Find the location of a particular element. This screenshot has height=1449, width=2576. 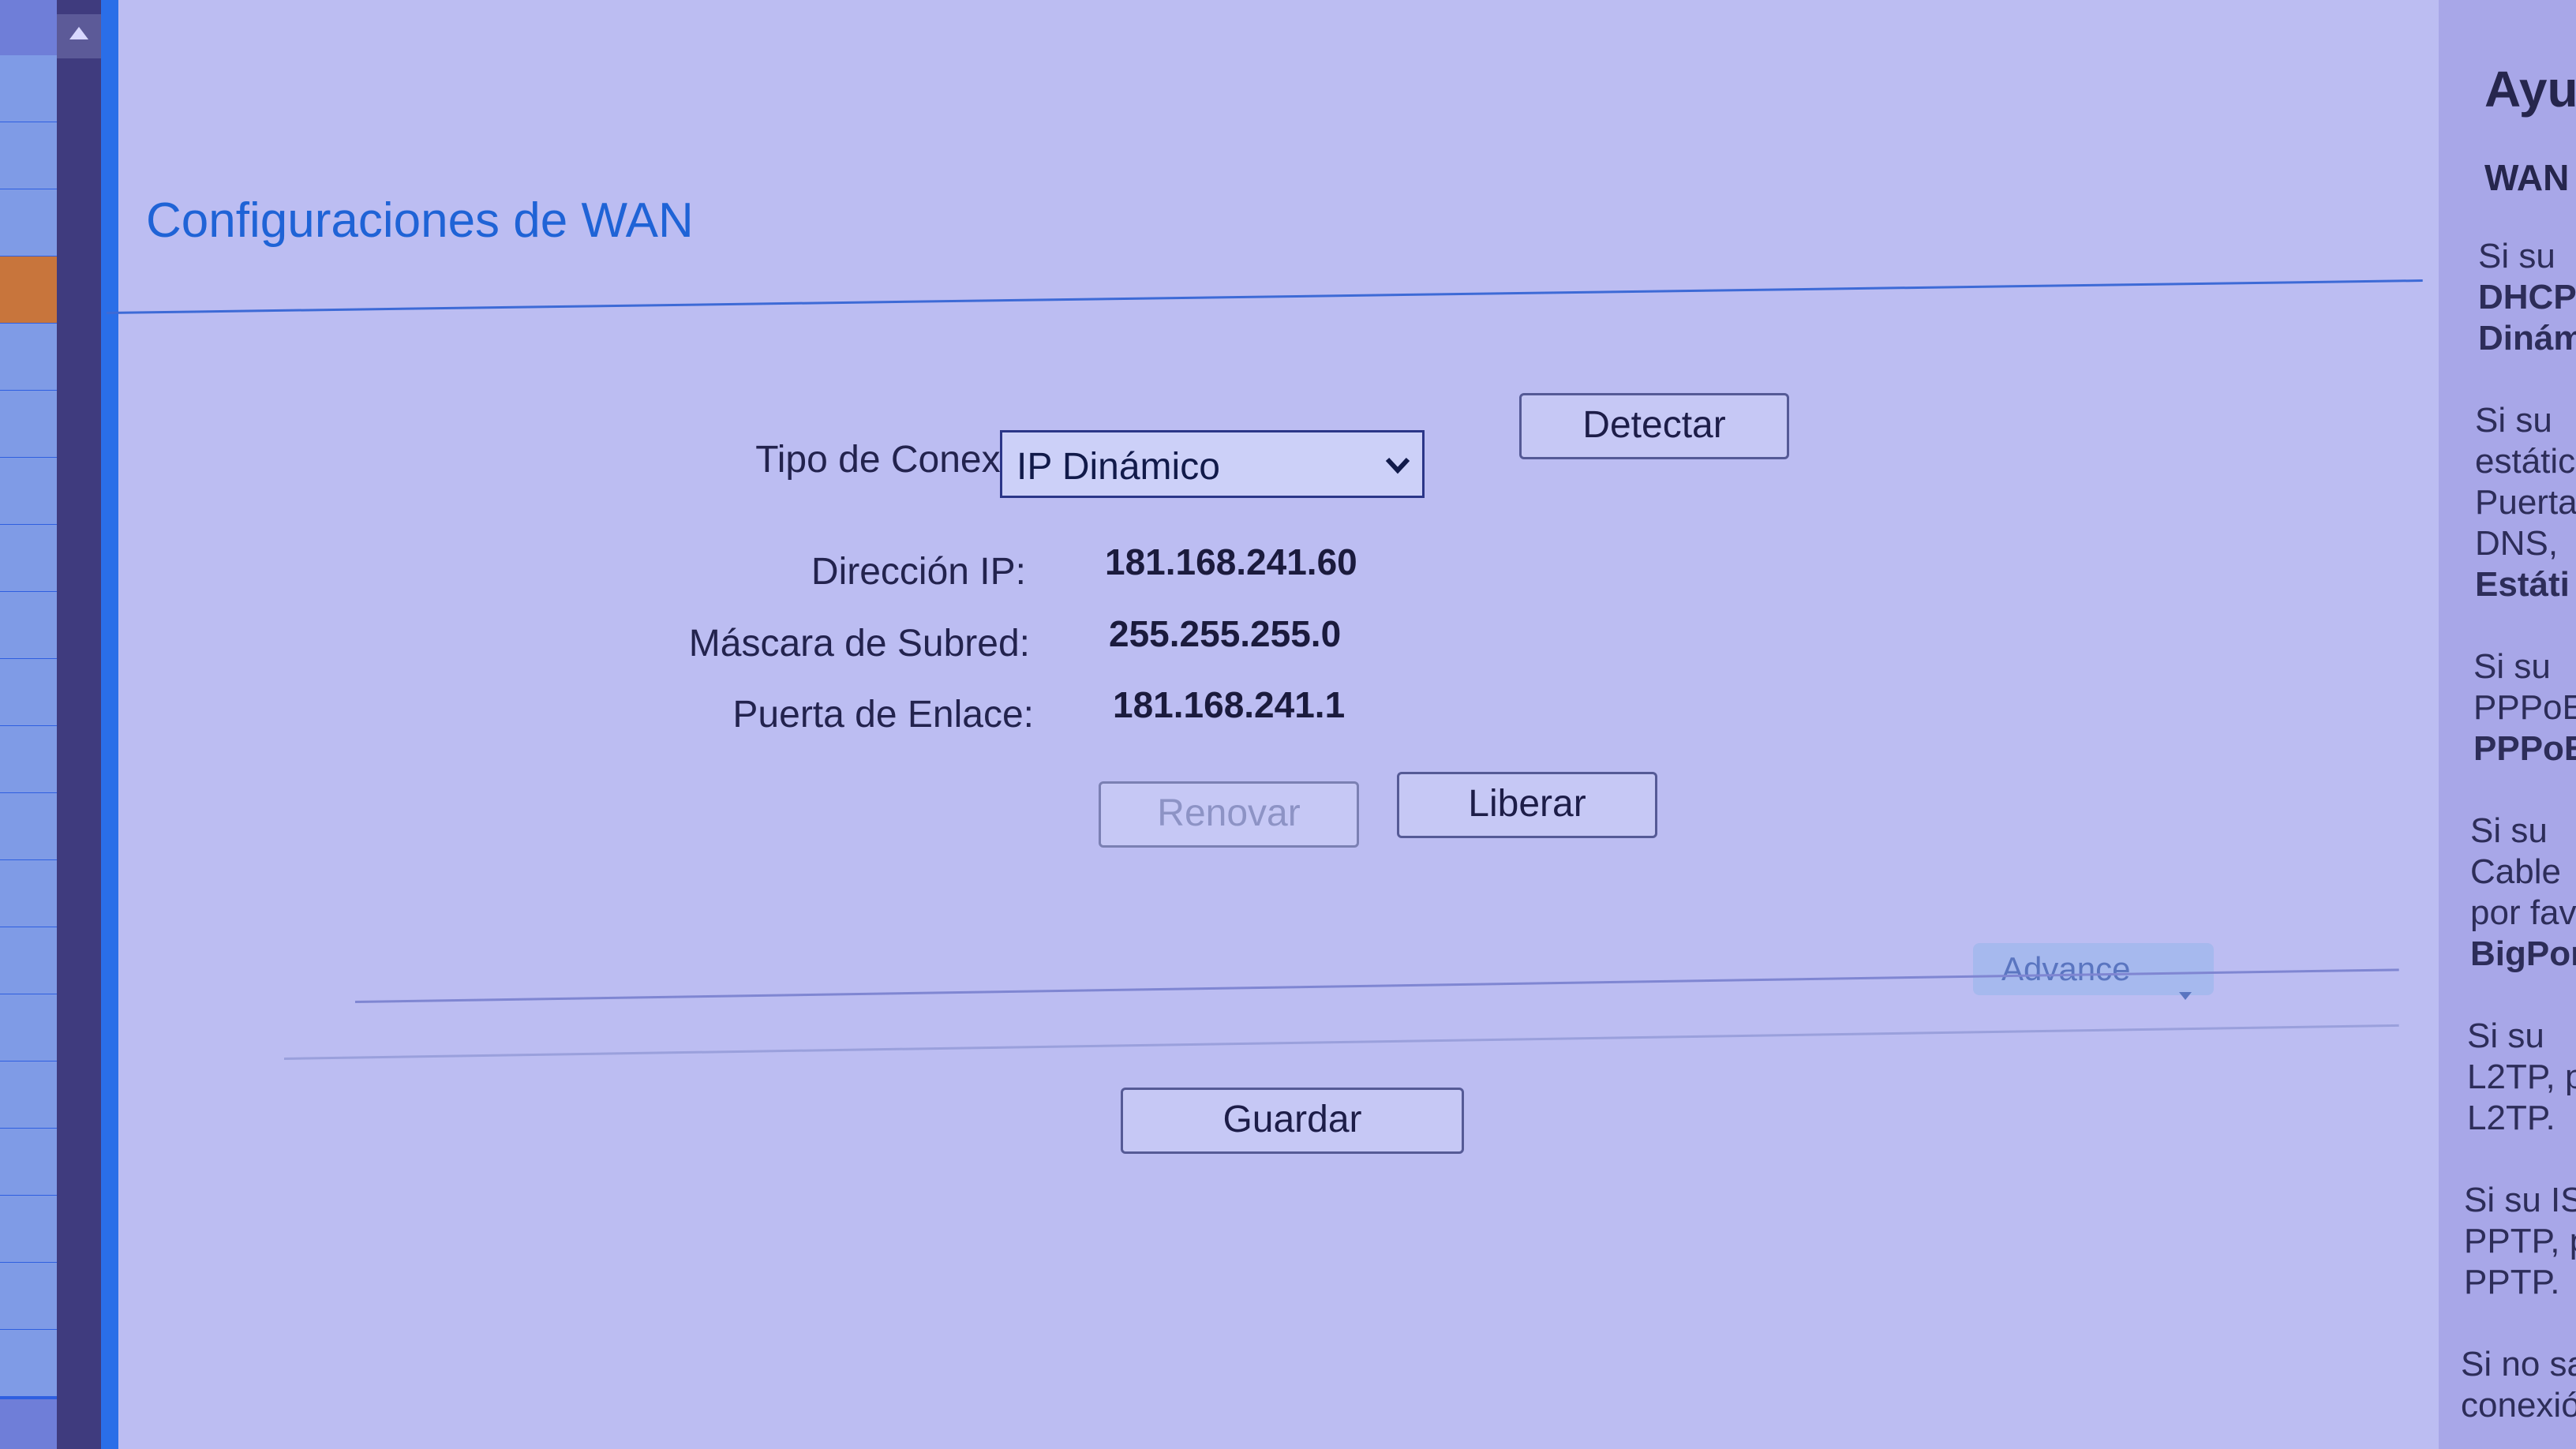

connection-type-label: Tipo de Conexión: is located at coordinates (908, 460).